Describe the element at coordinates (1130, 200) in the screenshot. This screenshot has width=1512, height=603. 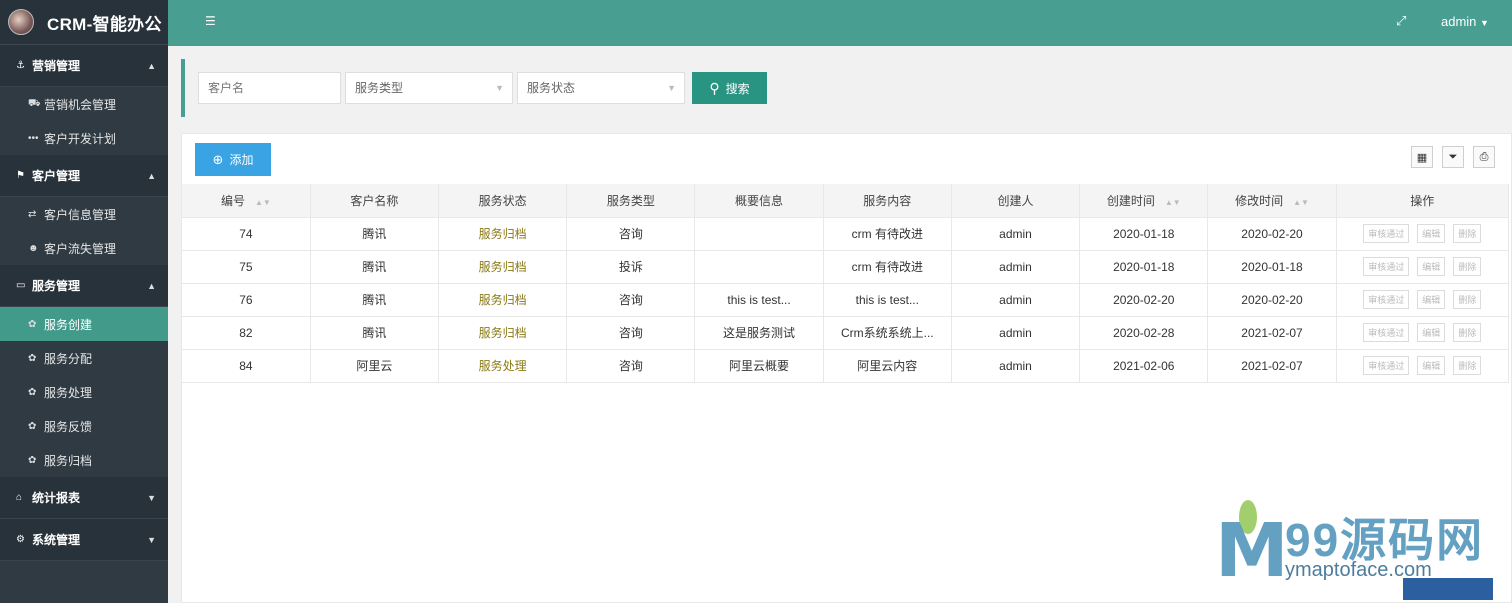
I see `column-header-label: 创建时间` at that location.